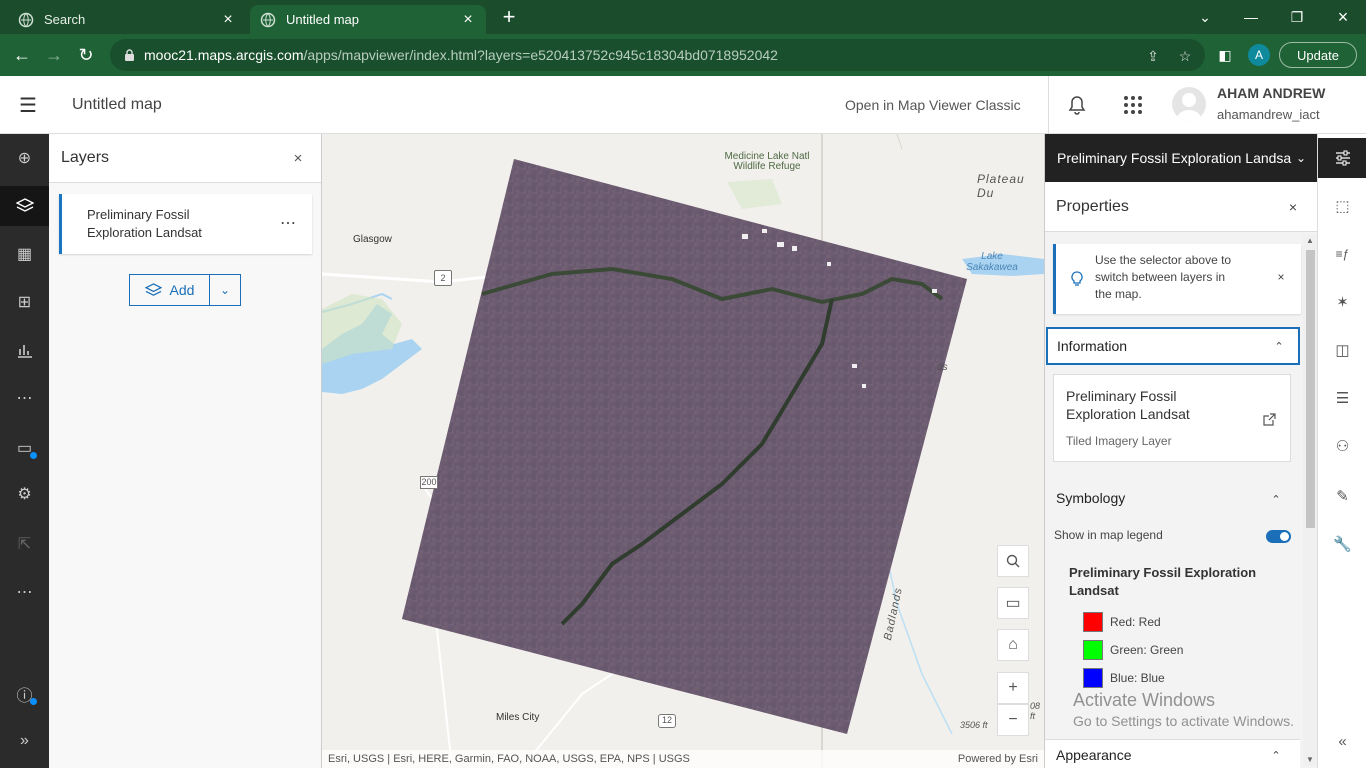 Image resolution: width=1366 pixels, height=768 pixels. Describe the element at coordinates (1318, 55) in the screenshot. I see `update-button: Update` at that location.